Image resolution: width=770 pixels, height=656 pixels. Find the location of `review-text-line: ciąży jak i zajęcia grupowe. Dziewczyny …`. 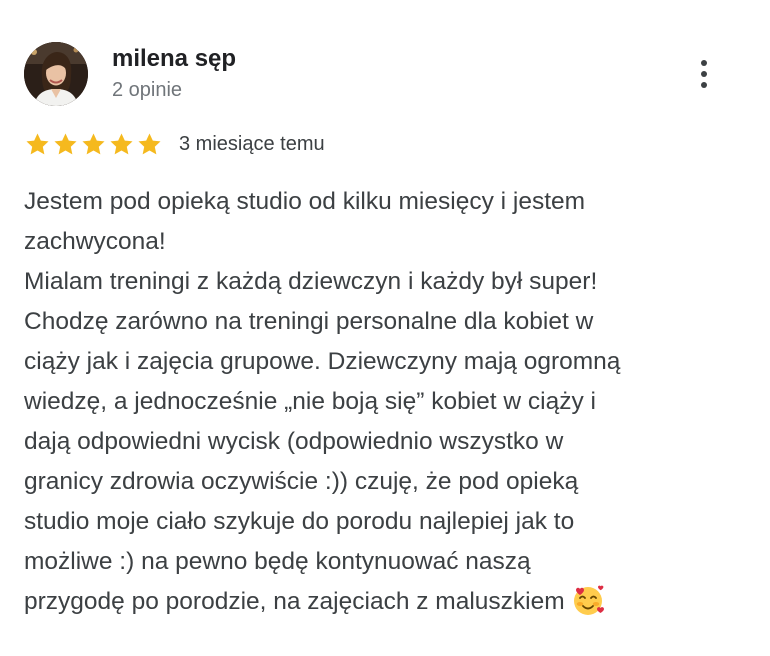

review-text-line: ciąży jak i zajęcia grupowe. Dziewczyny … is located at coordinates (322, 361).